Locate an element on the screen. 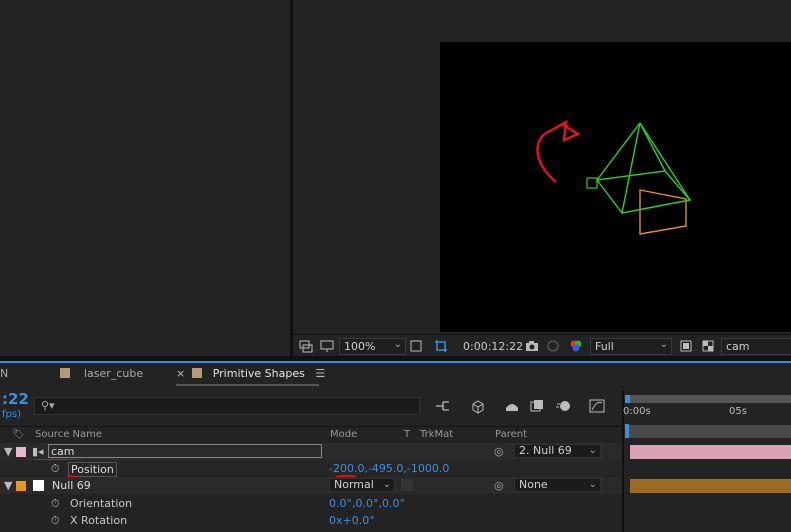  camera-value: cam is located at coordinates (738, 346).